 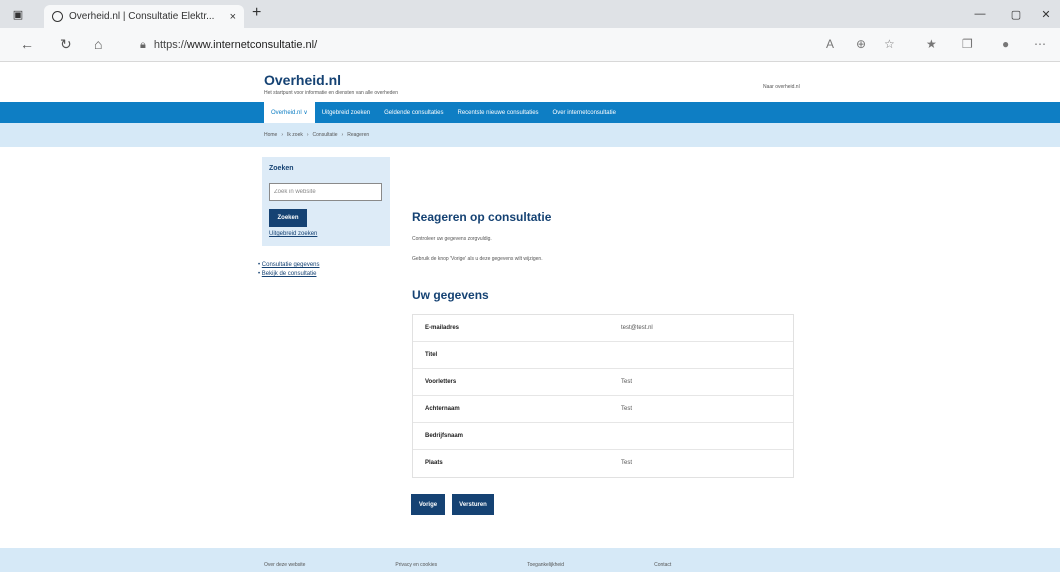 What do you see at coordinates (603, 409) in the screenshot?
I see `detail-row: Achternaam Test` at bounding box center [603, 409].